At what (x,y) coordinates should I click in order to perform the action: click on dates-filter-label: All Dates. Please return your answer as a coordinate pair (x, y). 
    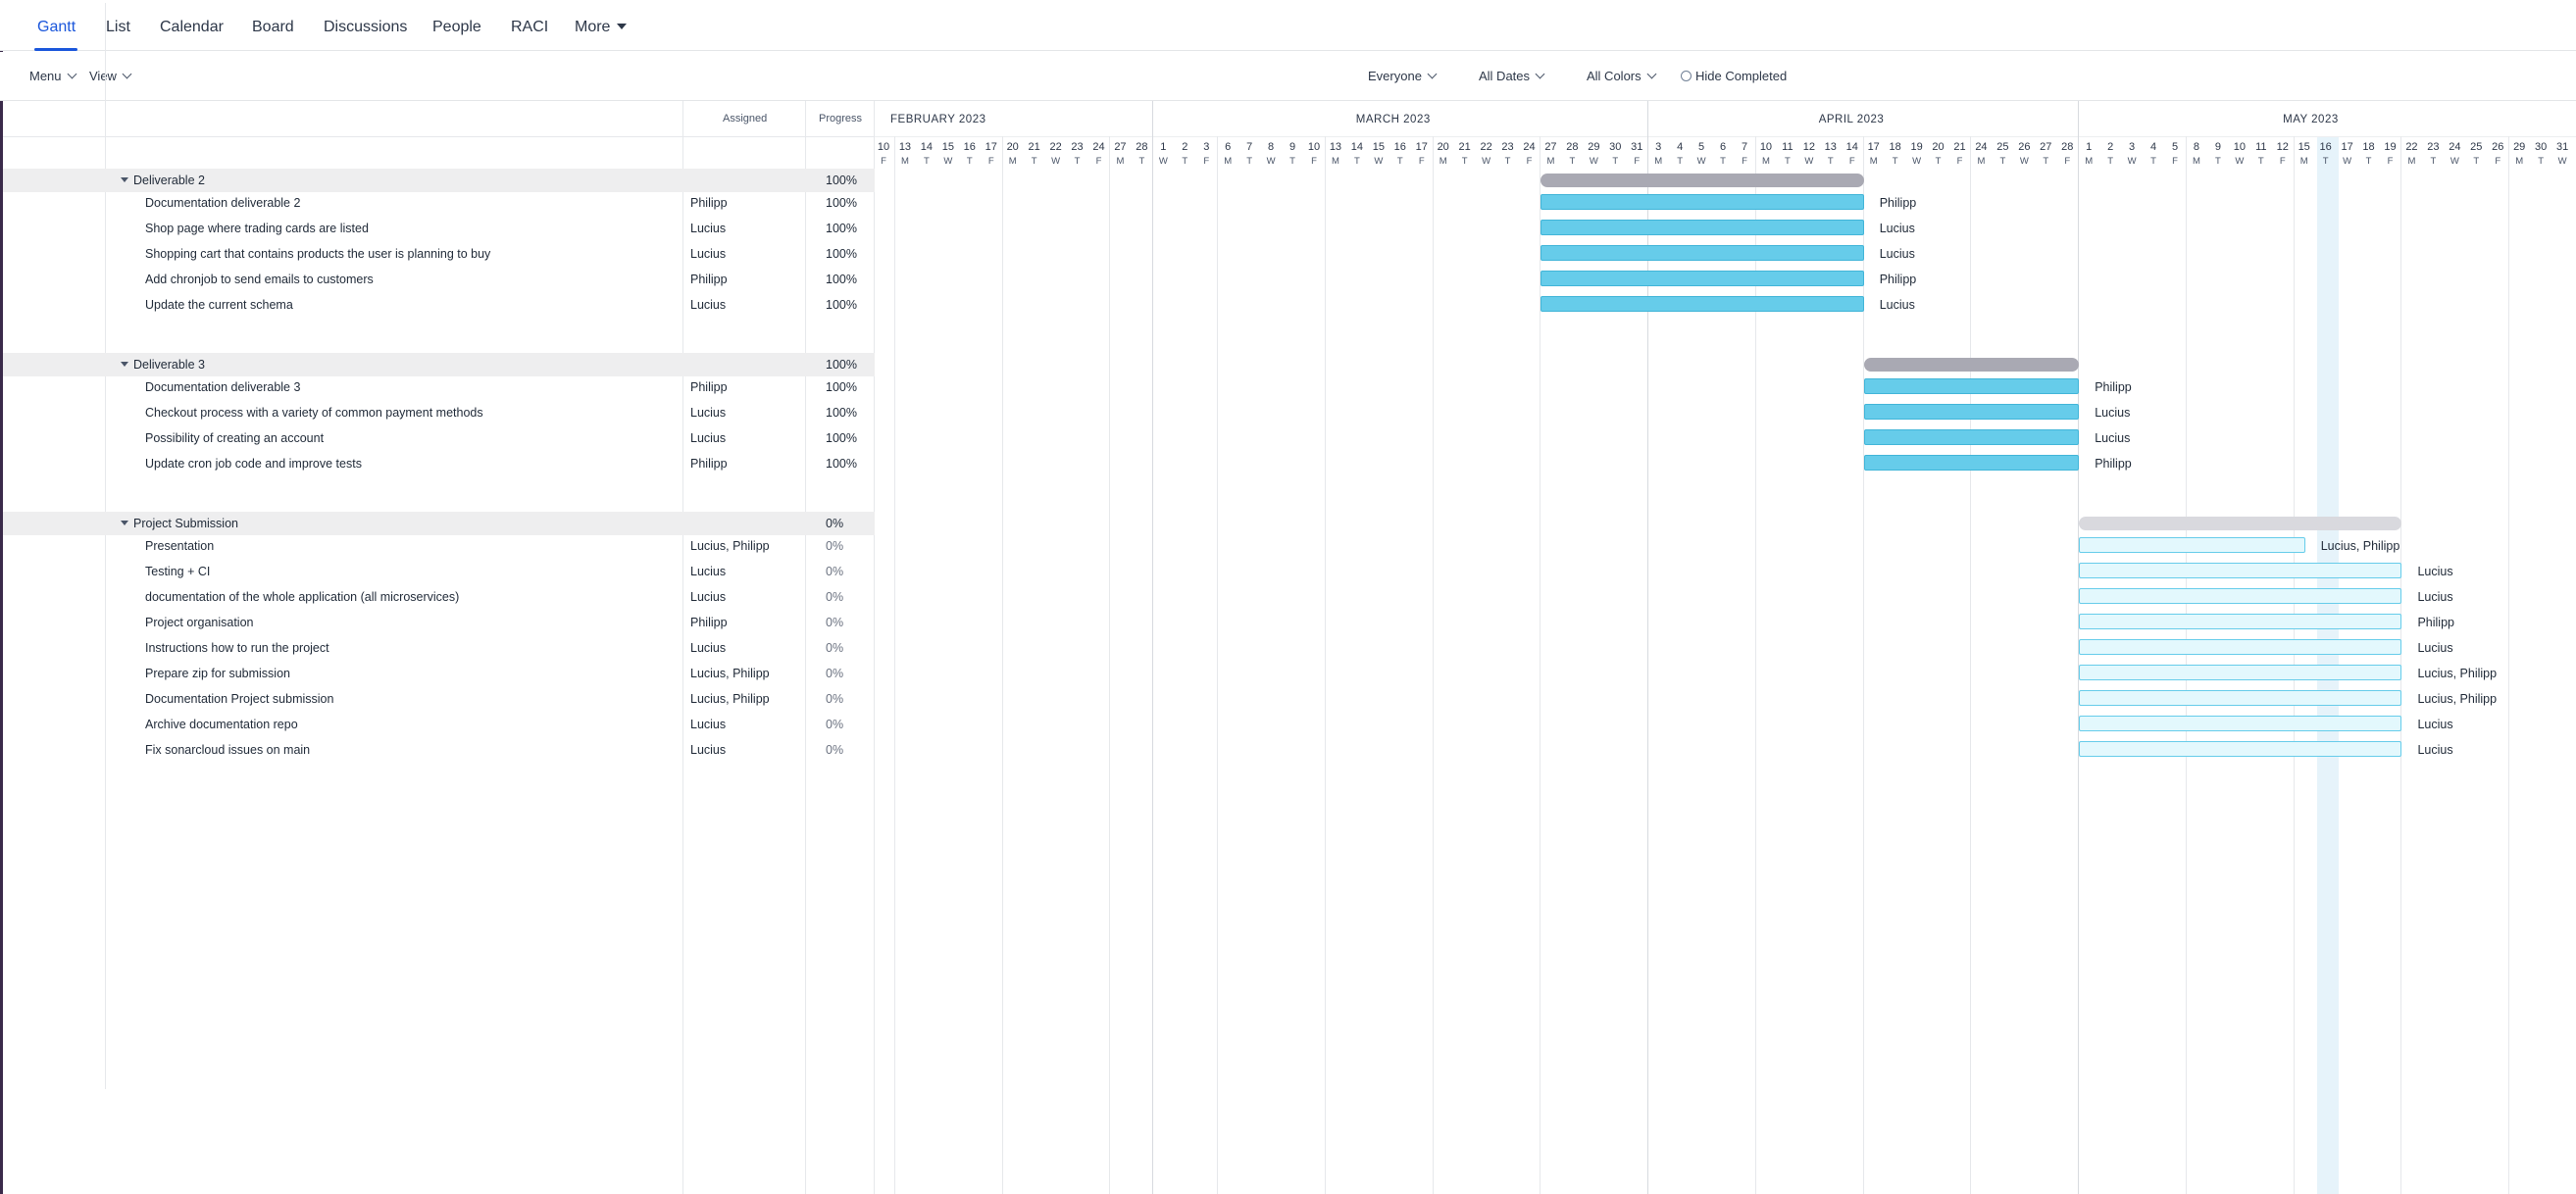
    Looking at the image, I should click on (1505, 76).